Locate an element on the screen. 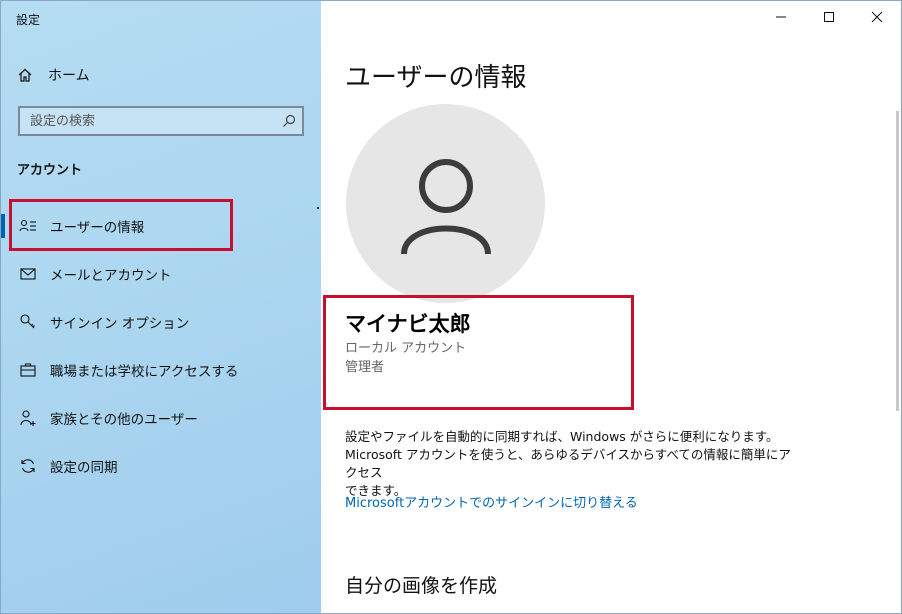 The width and height of the screenshot is (902, 614). sidebar-item-mail-accounts: メールとアカウント is located at coordinates (161, 274).